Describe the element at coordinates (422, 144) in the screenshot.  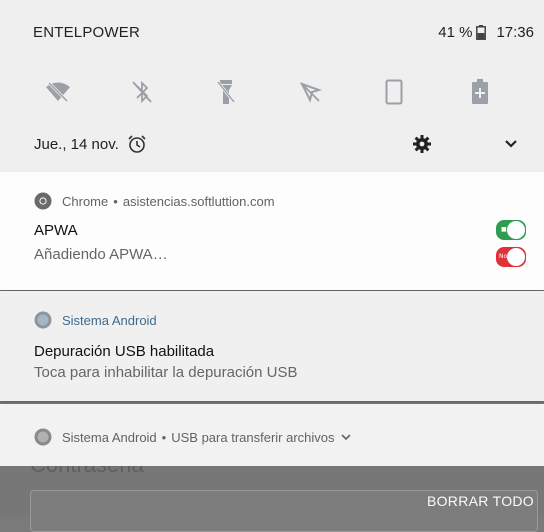
I see `gear-icon` at that location.